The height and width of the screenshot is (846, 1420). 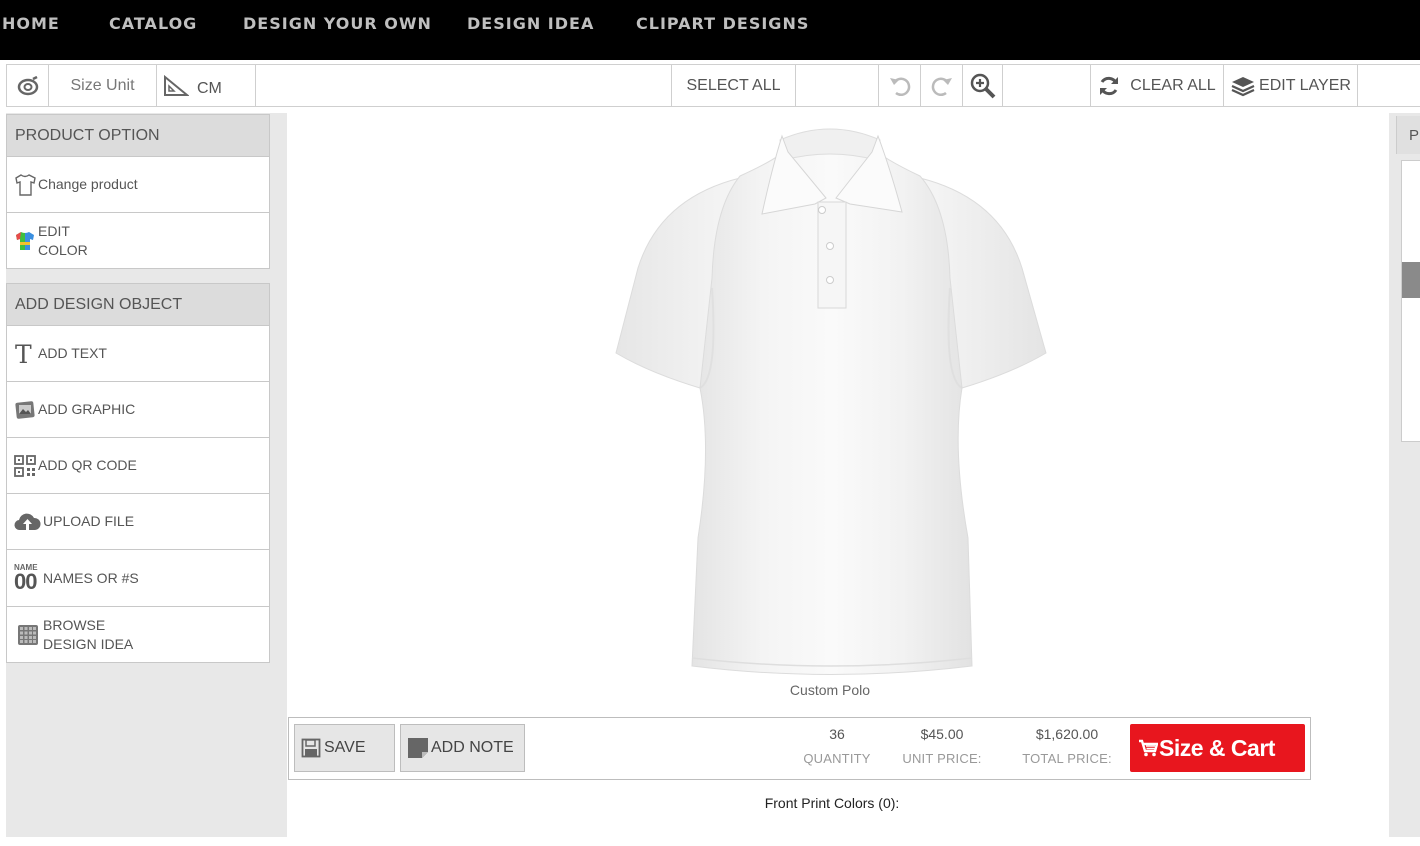 What do you see at coordinates (74, 624) in the screenshot?
I see `browse-line1: BROWSE` at bounding box center [74, 624].